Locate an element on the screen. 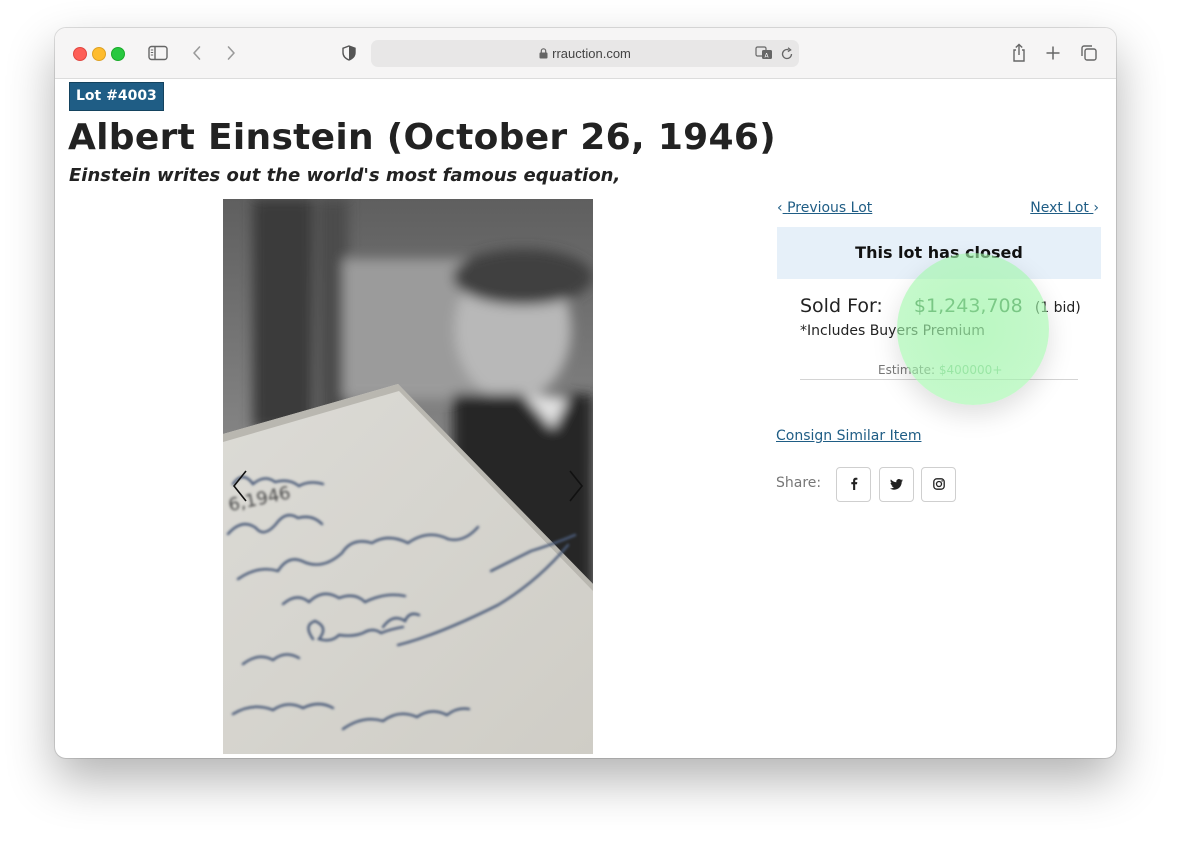 This screenshot has height=858, width=1200. back-icon is located at coordinates (197, 53).